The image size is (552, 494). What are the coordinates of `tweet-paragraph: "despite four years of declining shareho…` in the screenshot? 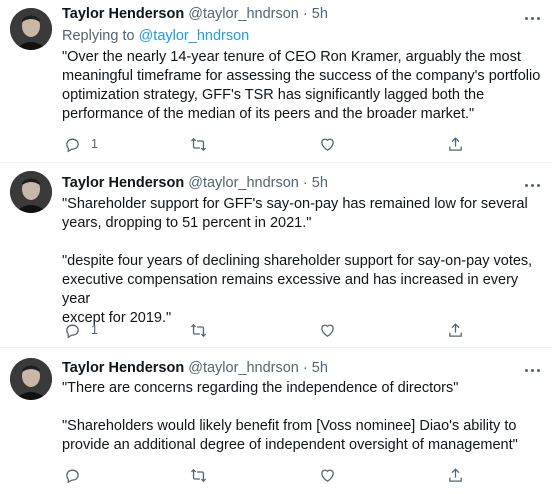 It's located at (297, 289).